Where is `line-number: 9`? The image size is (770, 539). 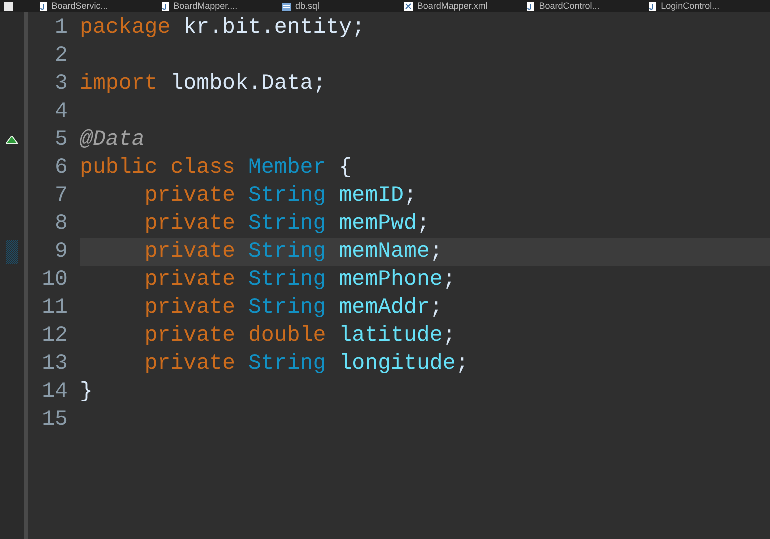 line-number: 9 is located at coordinates (61, 252).